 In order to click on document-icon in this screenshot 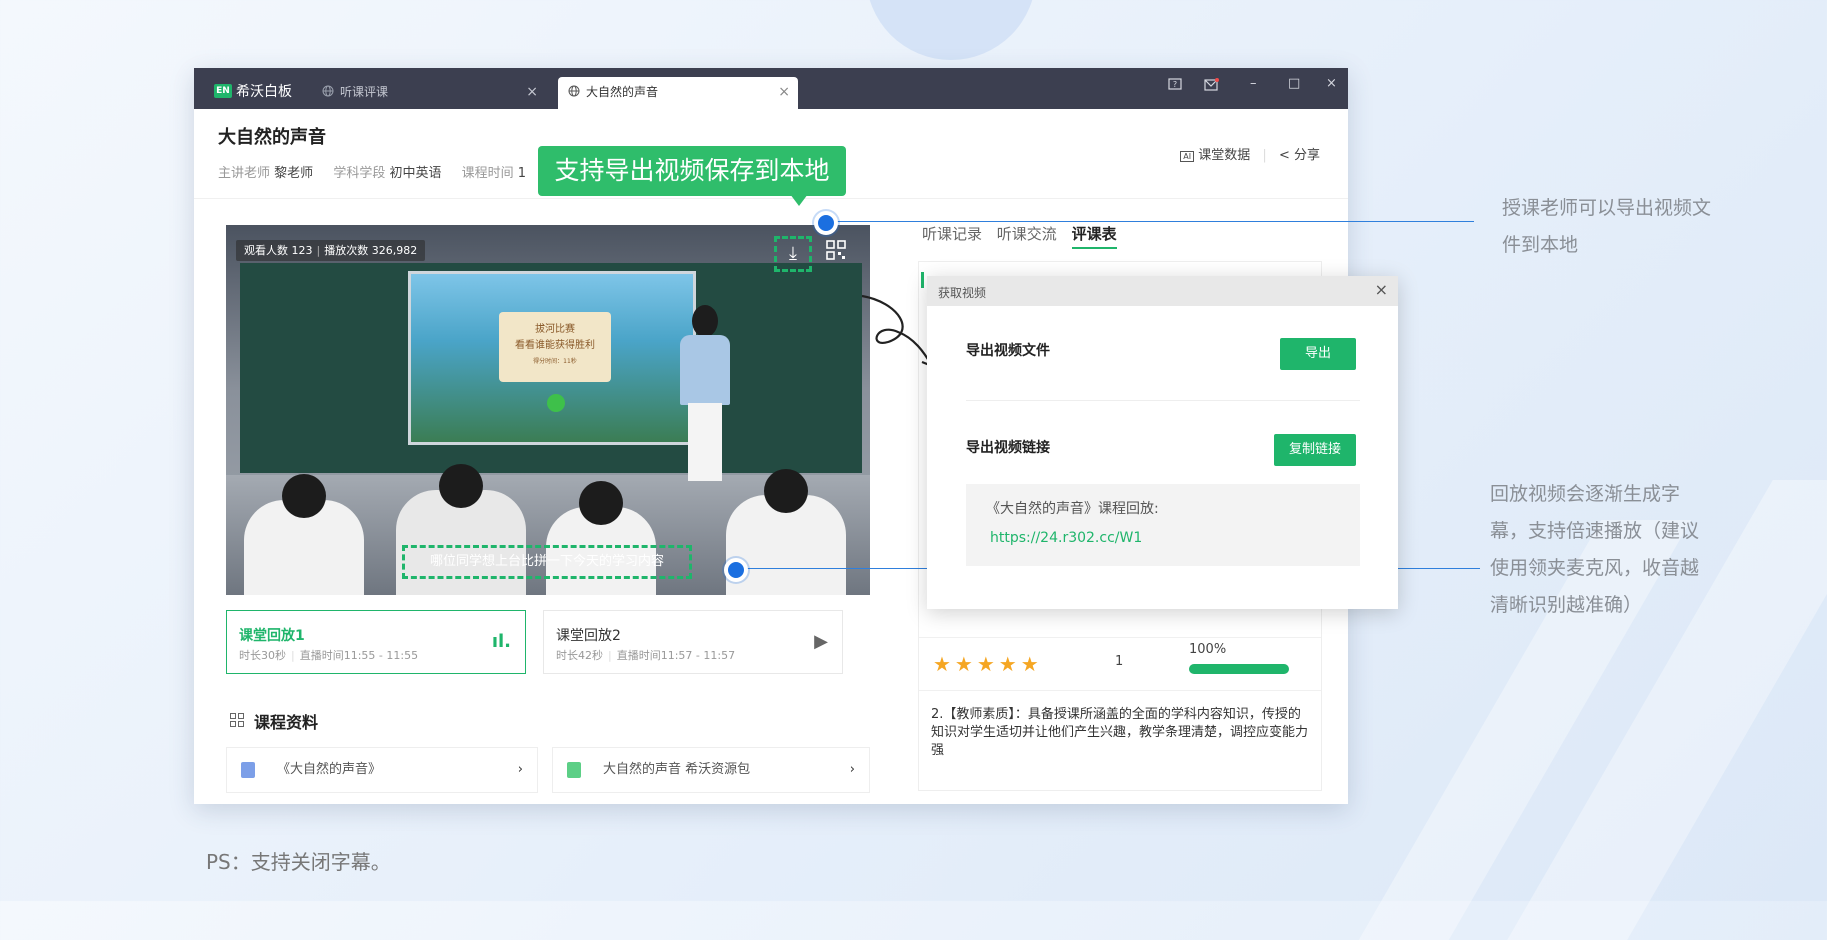, I will do `click(248, 770)`.